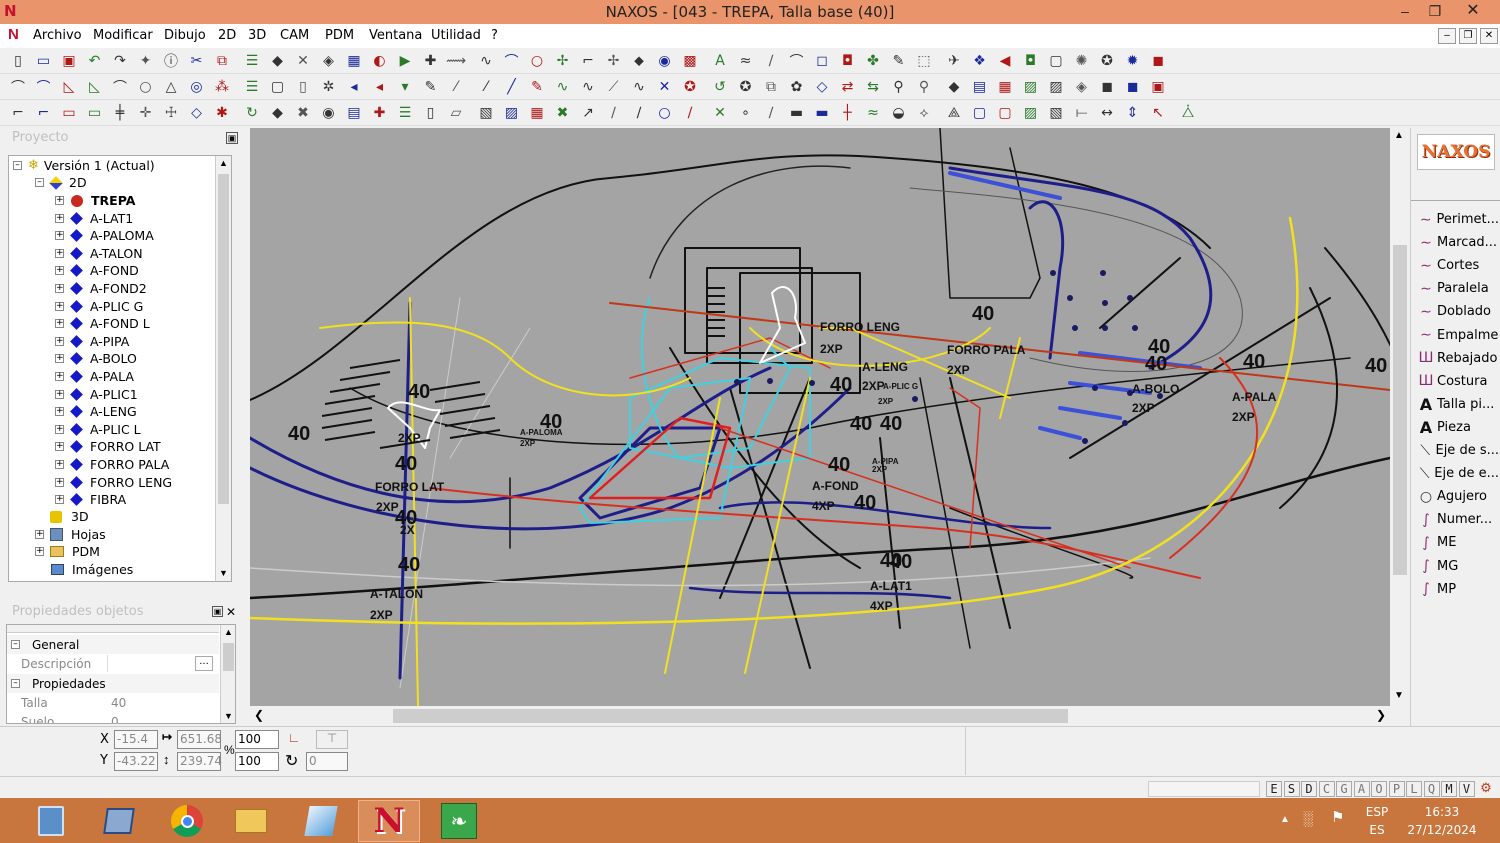 This screenshot has height=843, width=1500. I want to click on toolbar-tool-icon: ⓘ, so click(171, 61).